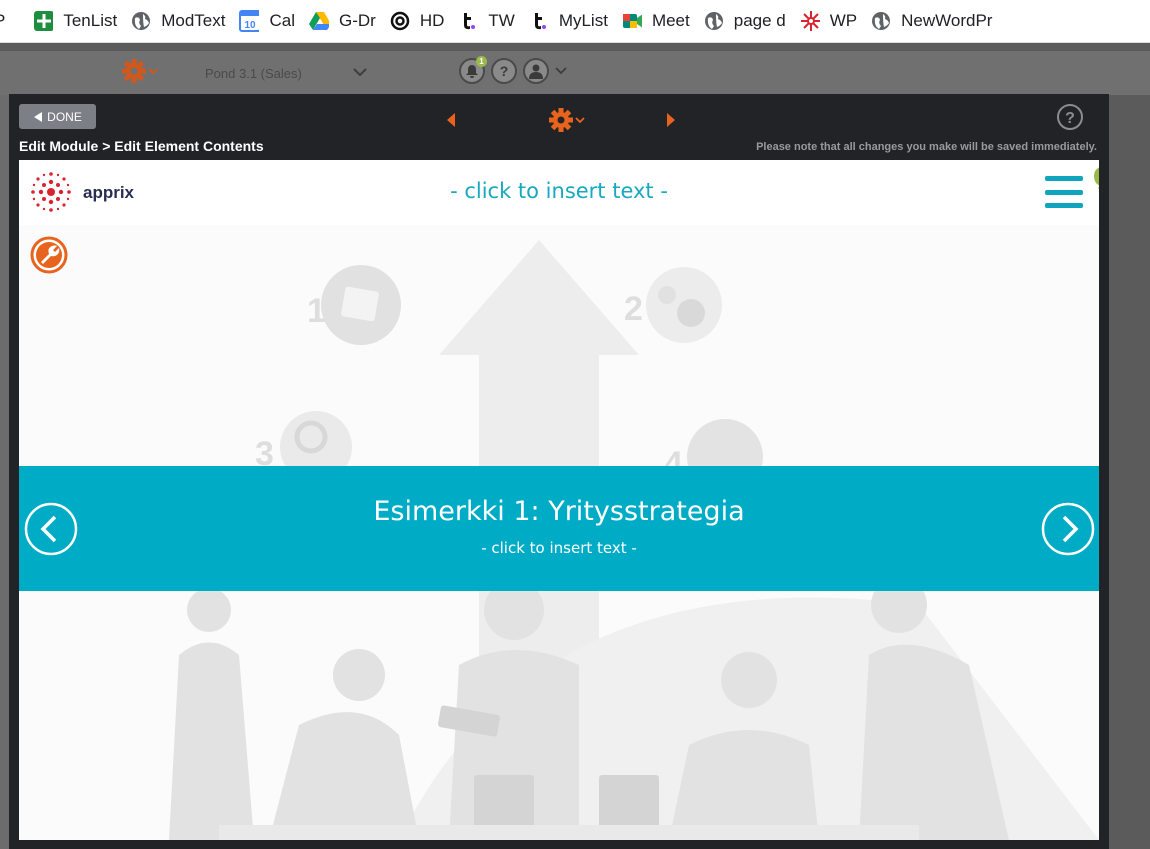 The width and height of the screenshot is (1150, 849). Describe the element at coordinates (575, 73) in the screenshot. I see `app-top-bar: Pond 3.1 (Sales) 1 ?` at that location.